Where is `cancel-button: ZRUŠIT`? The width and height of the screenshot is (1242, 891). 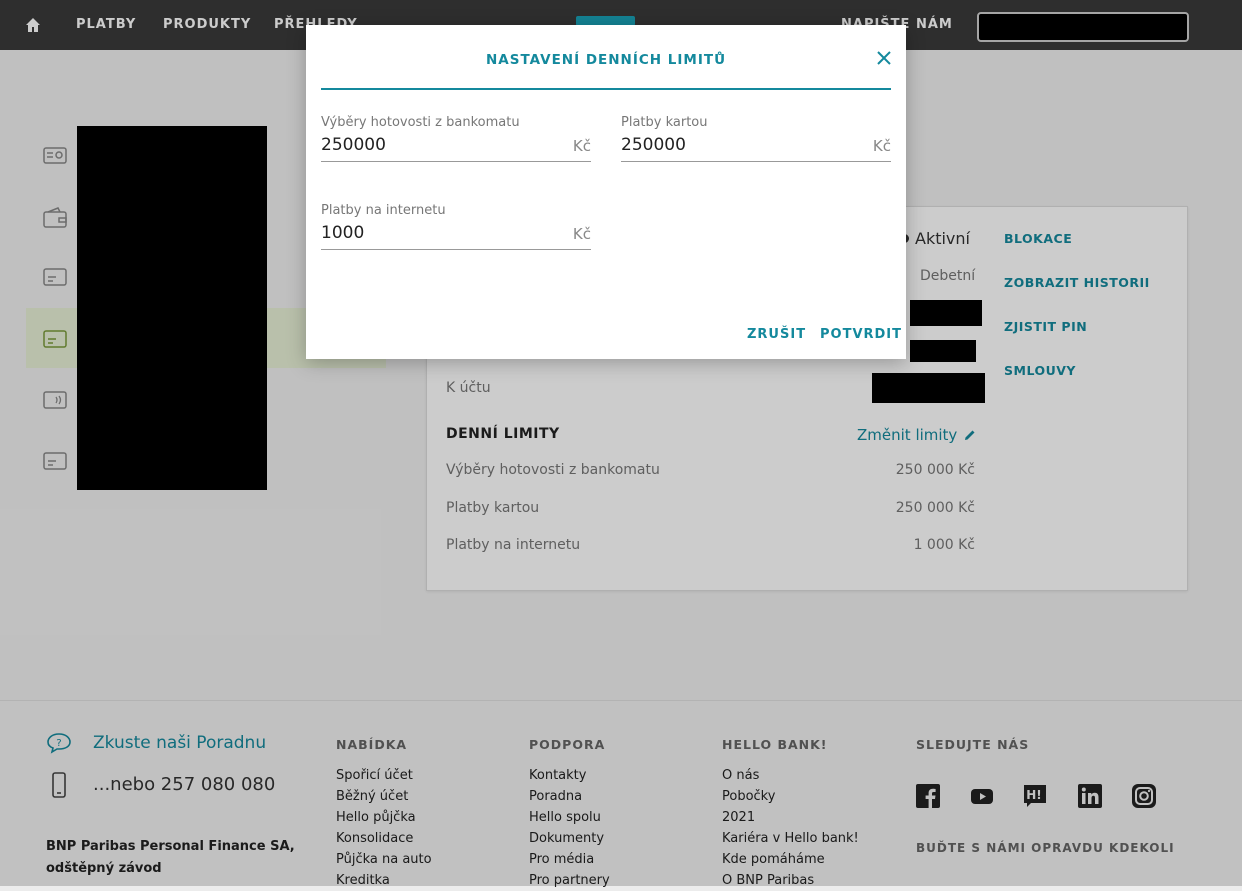 cancel-button: ZRUŠIT is located at coordinates (776, 334).